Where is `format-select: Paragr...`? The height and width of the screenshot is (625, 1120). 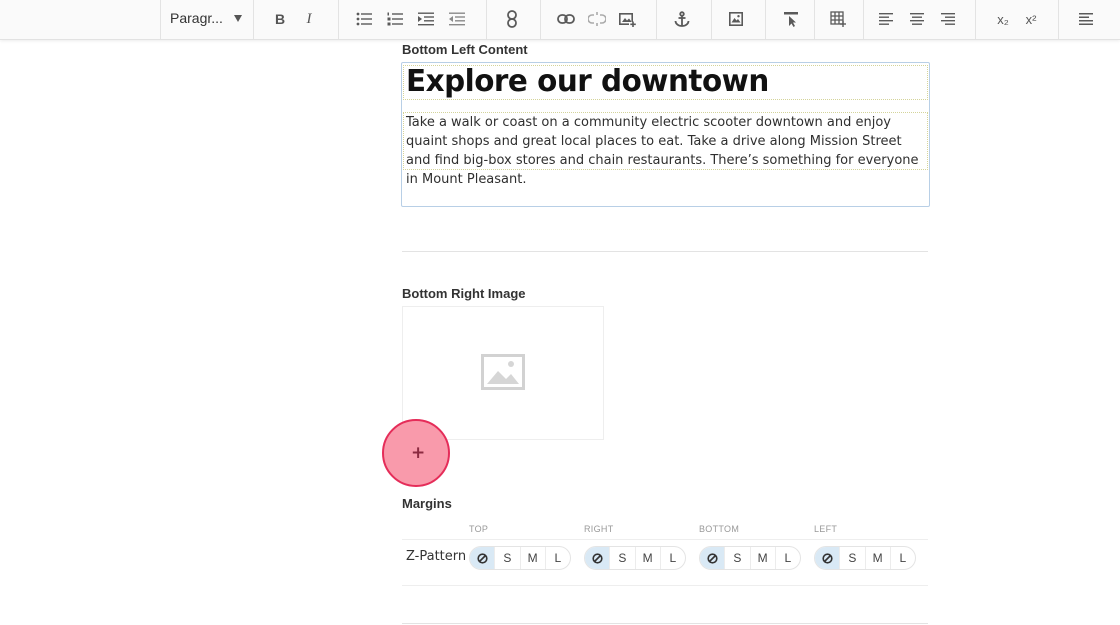 format-select: Paragr... is located at coordinates (207, 19).